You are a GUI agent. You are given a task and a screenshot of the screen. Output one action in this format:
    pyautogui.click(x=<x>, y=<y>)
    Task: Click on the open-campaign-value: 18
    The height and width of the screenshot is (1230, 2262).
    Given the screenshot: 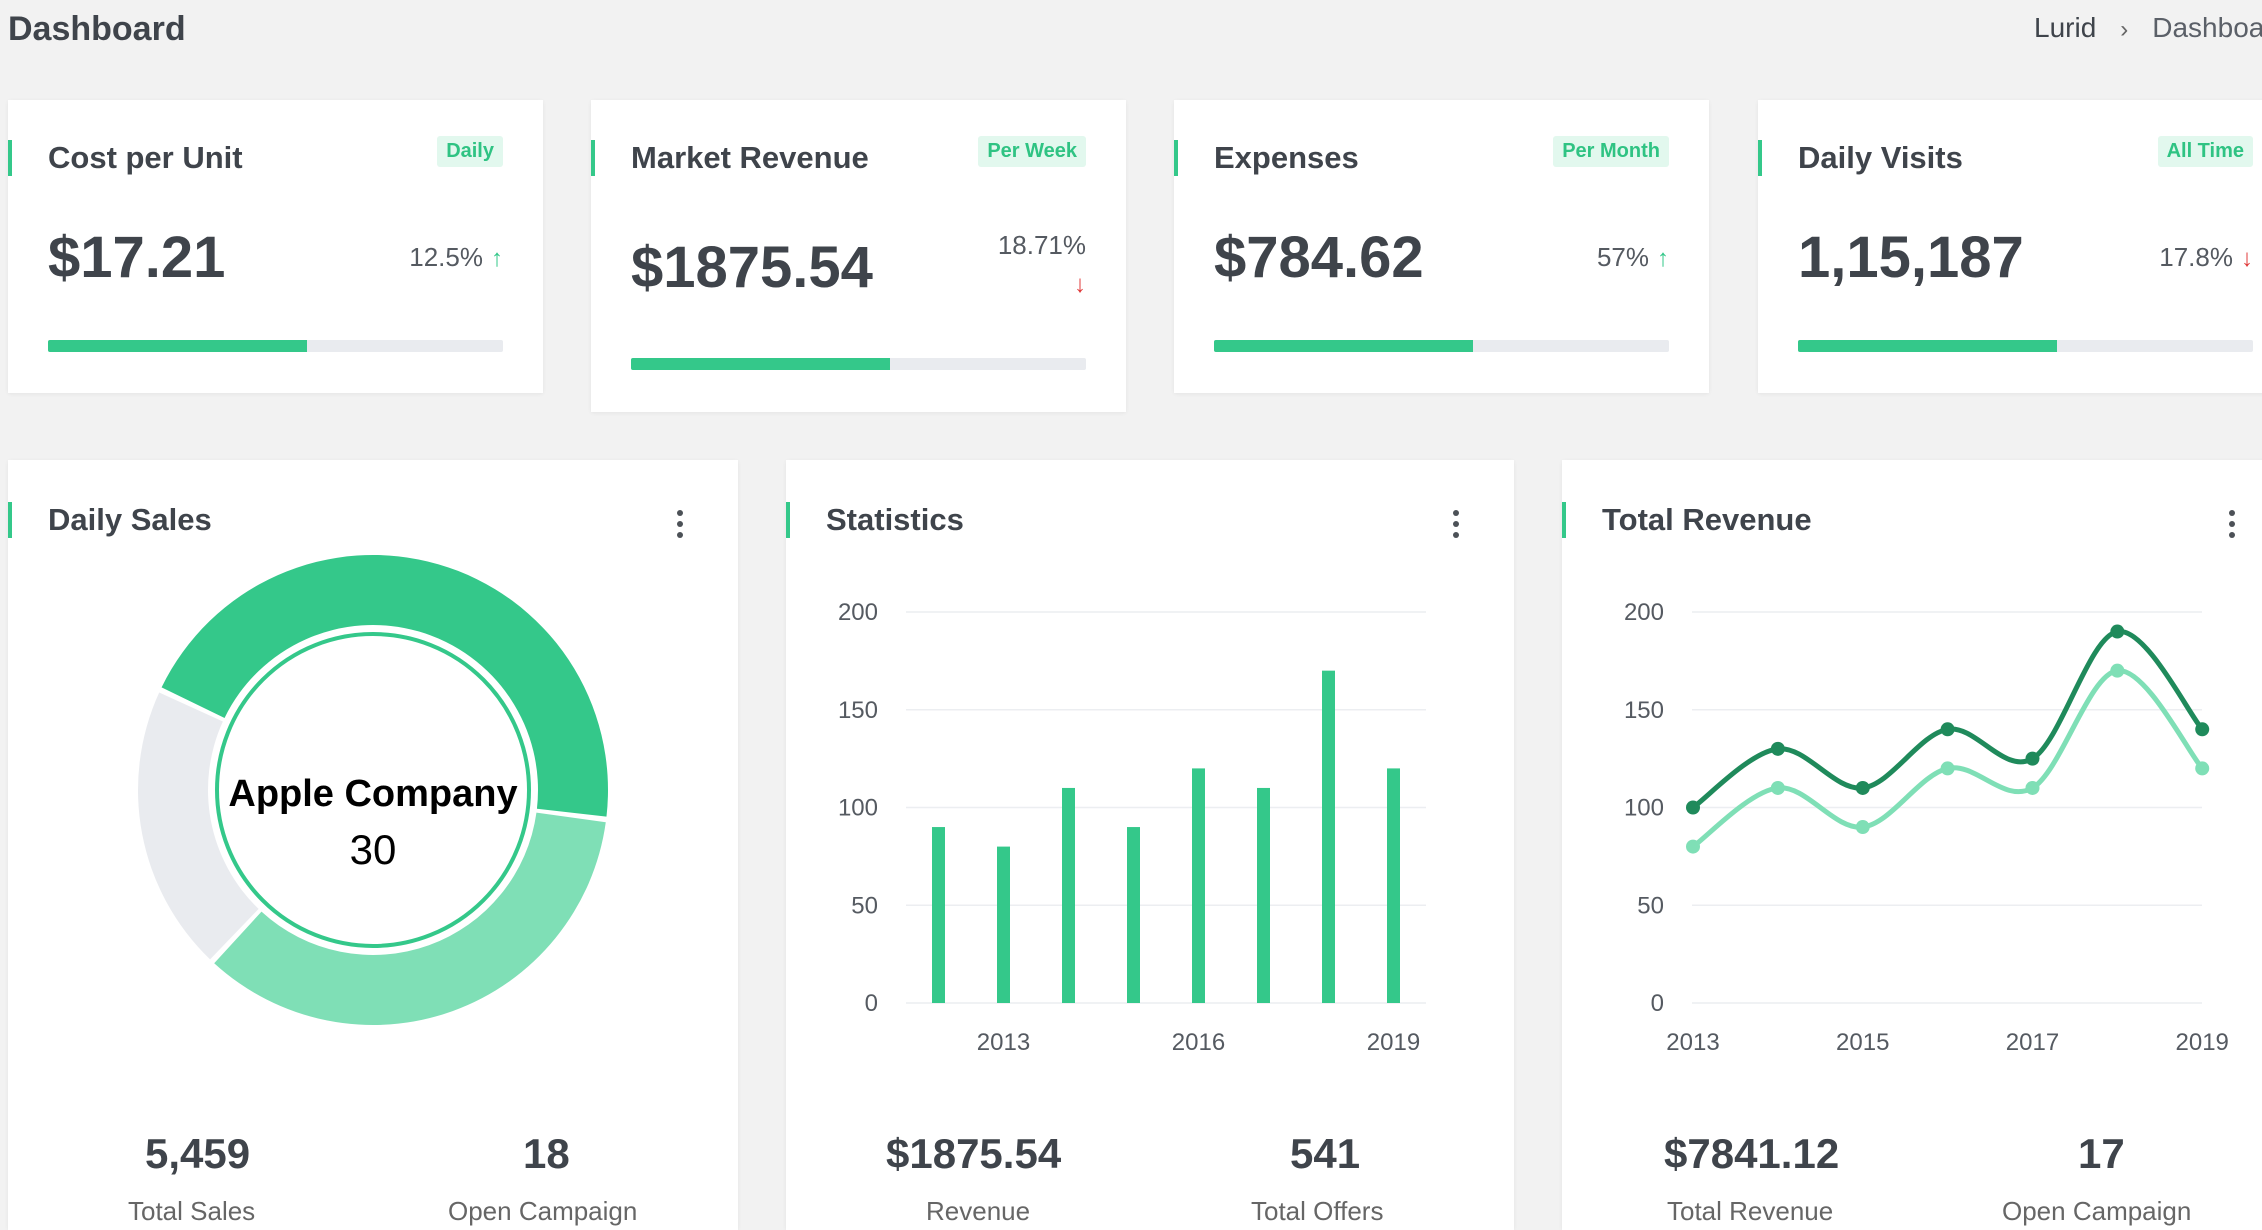 What is the action you would take?
    pyautogui.click(x=546, y=1153)
    